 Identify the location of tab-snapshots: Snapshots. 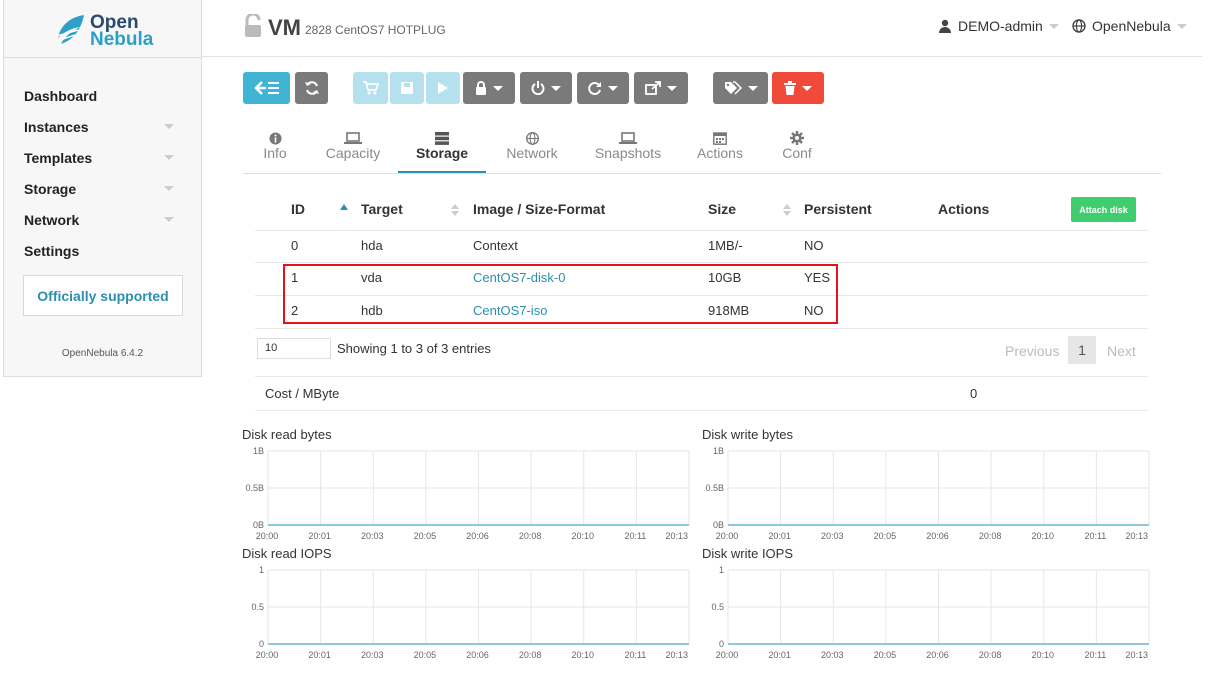
(628, 150).